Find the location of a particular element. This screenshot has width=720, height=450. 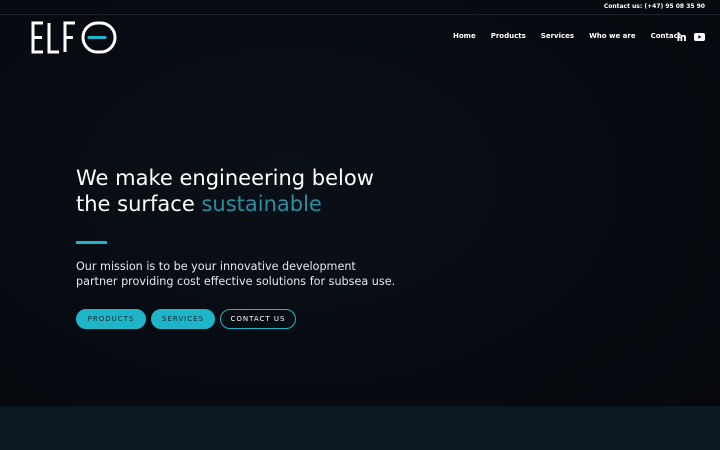

hero-buttons: PRODUCTS SERVICES CONTACT US is located at coordinates (186, 319).